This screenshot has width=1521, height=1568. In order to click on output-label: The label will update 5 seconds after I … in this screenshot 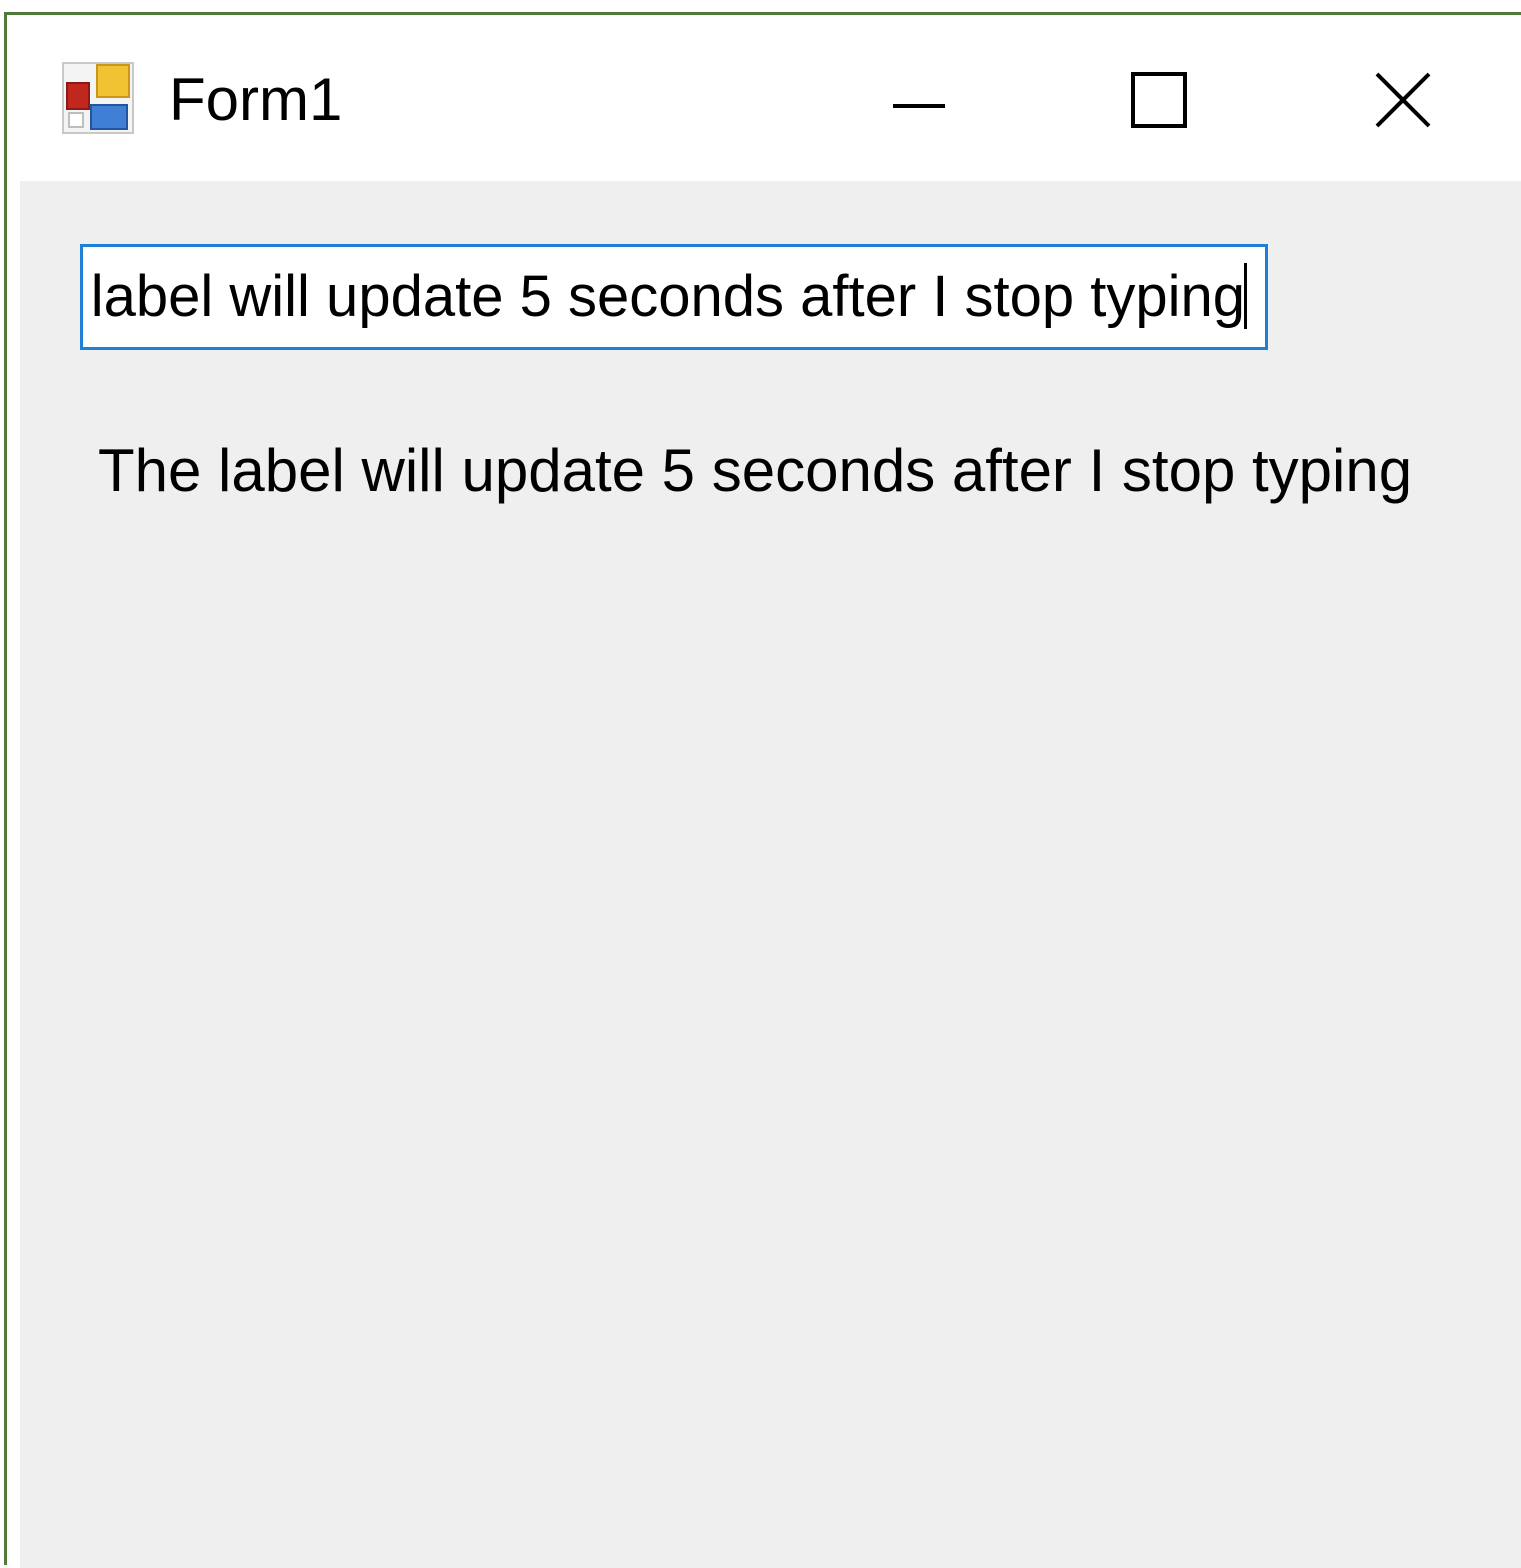, I will do `click(755, 470)`.